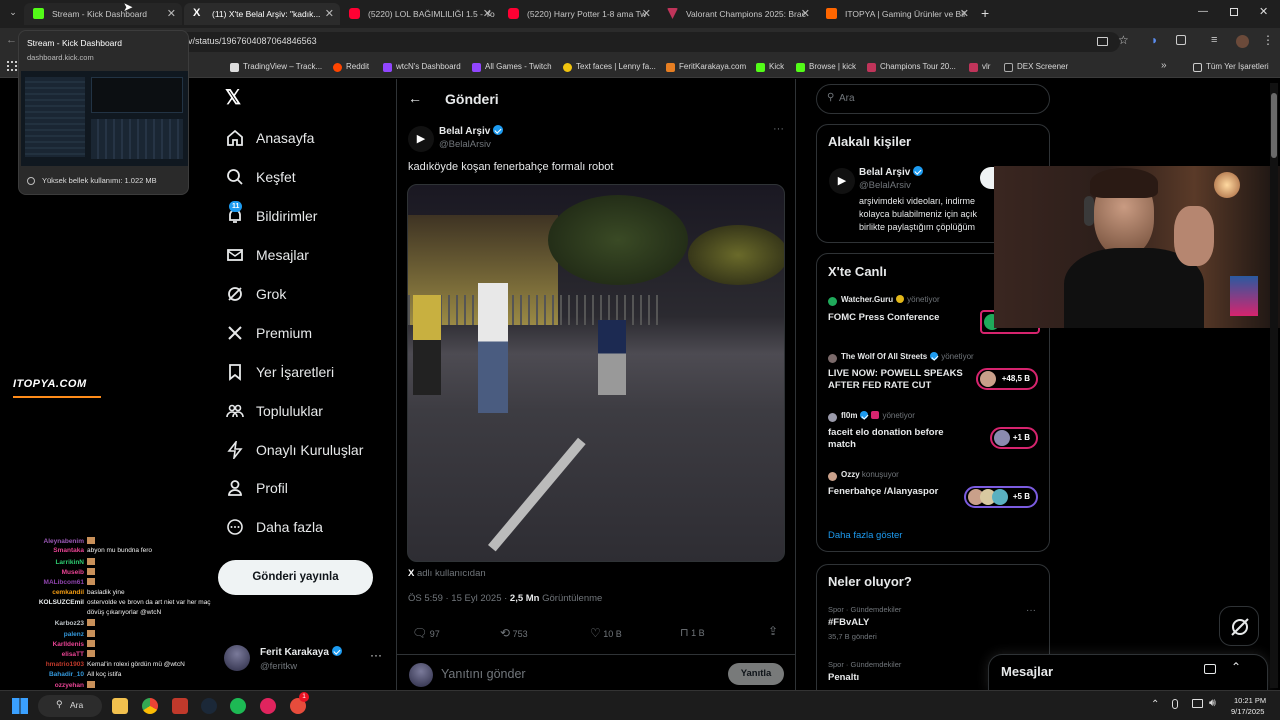 This screenshot has width=1280, height=720. Describe the element at coordinates (269, 333) in the screenshot. I see `nav-premium: Premium` at that location.